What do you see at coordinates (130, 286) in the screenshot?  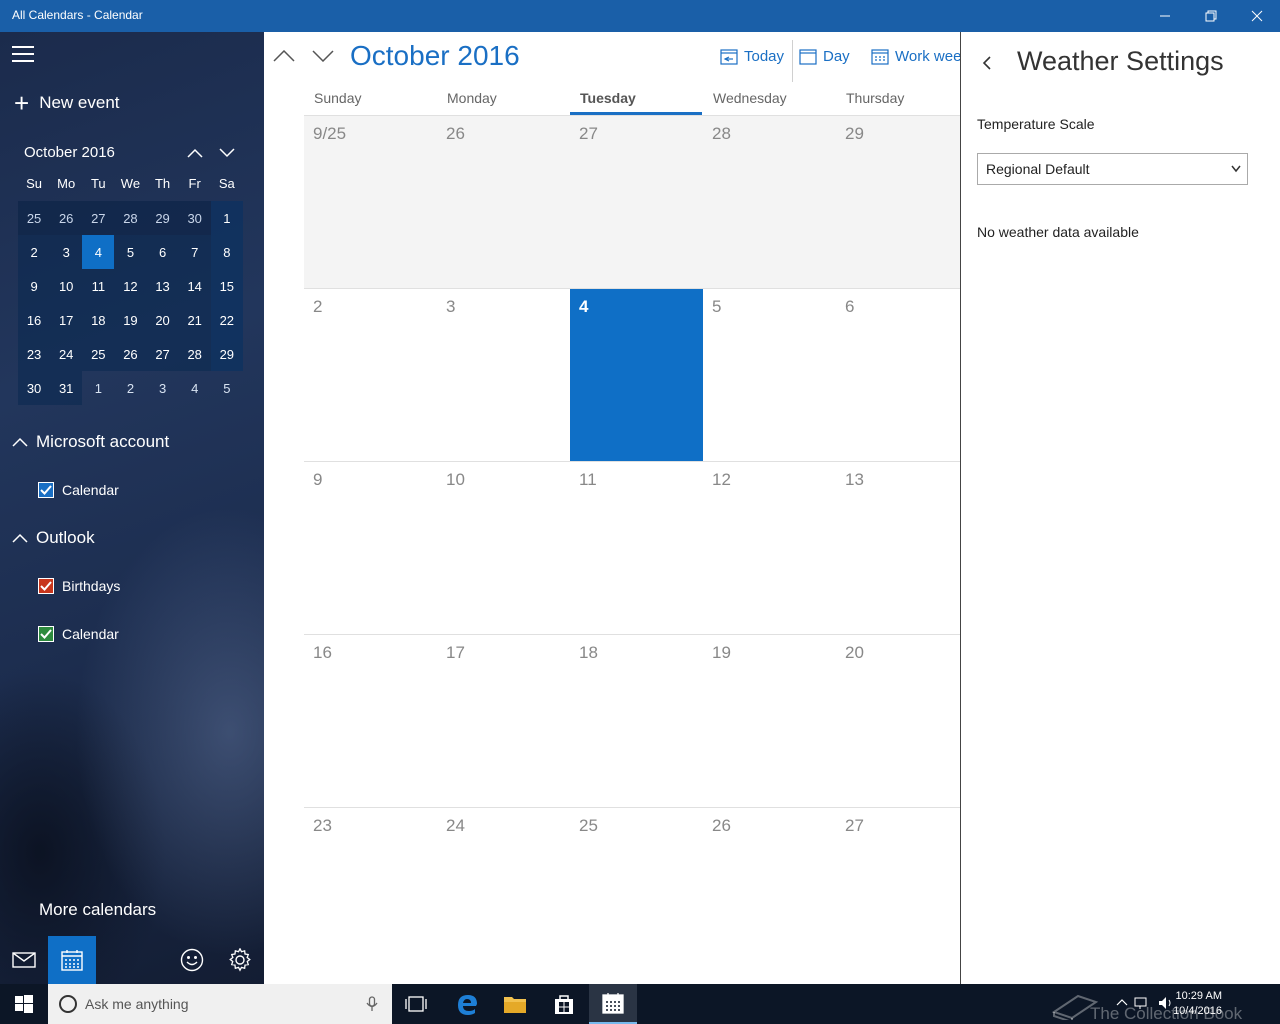 I see `mini-calendar-day: 12` at bounding box center [130, 286].